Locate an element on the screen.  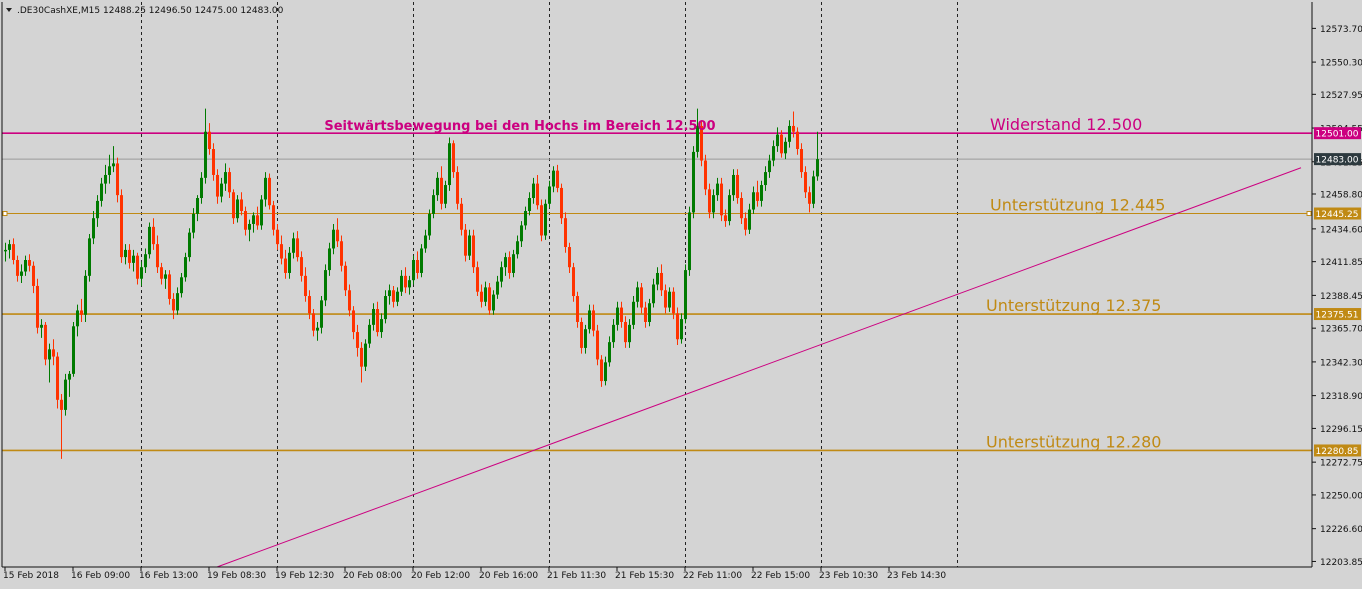
y-tick-label: 12296.15 is located at coordinates (1341, 430).